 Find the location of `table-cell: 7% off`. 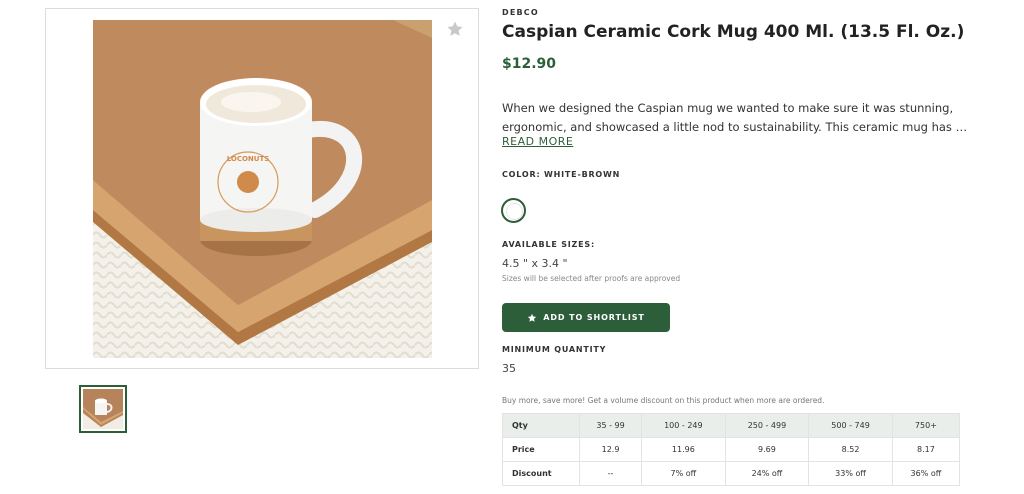

table-cell: 7% off is located at coordinates (683, 473).